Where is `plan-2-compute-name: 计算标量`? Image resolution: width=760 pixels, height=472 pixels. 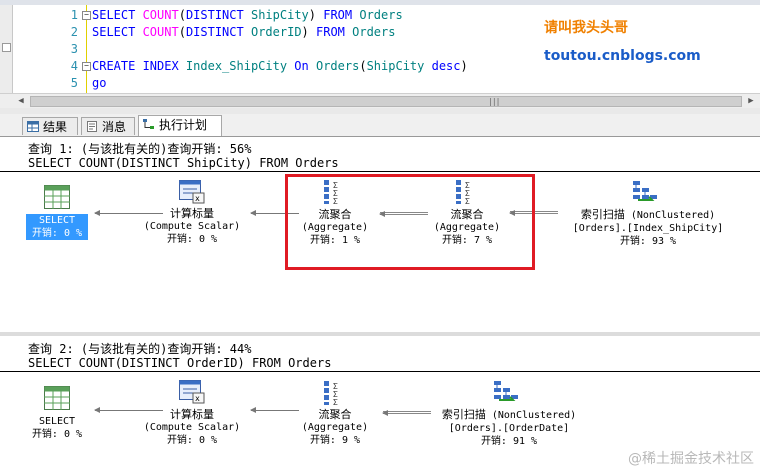
plan-2-compute-name: 计算标量 is located at coordinates (192, 414).